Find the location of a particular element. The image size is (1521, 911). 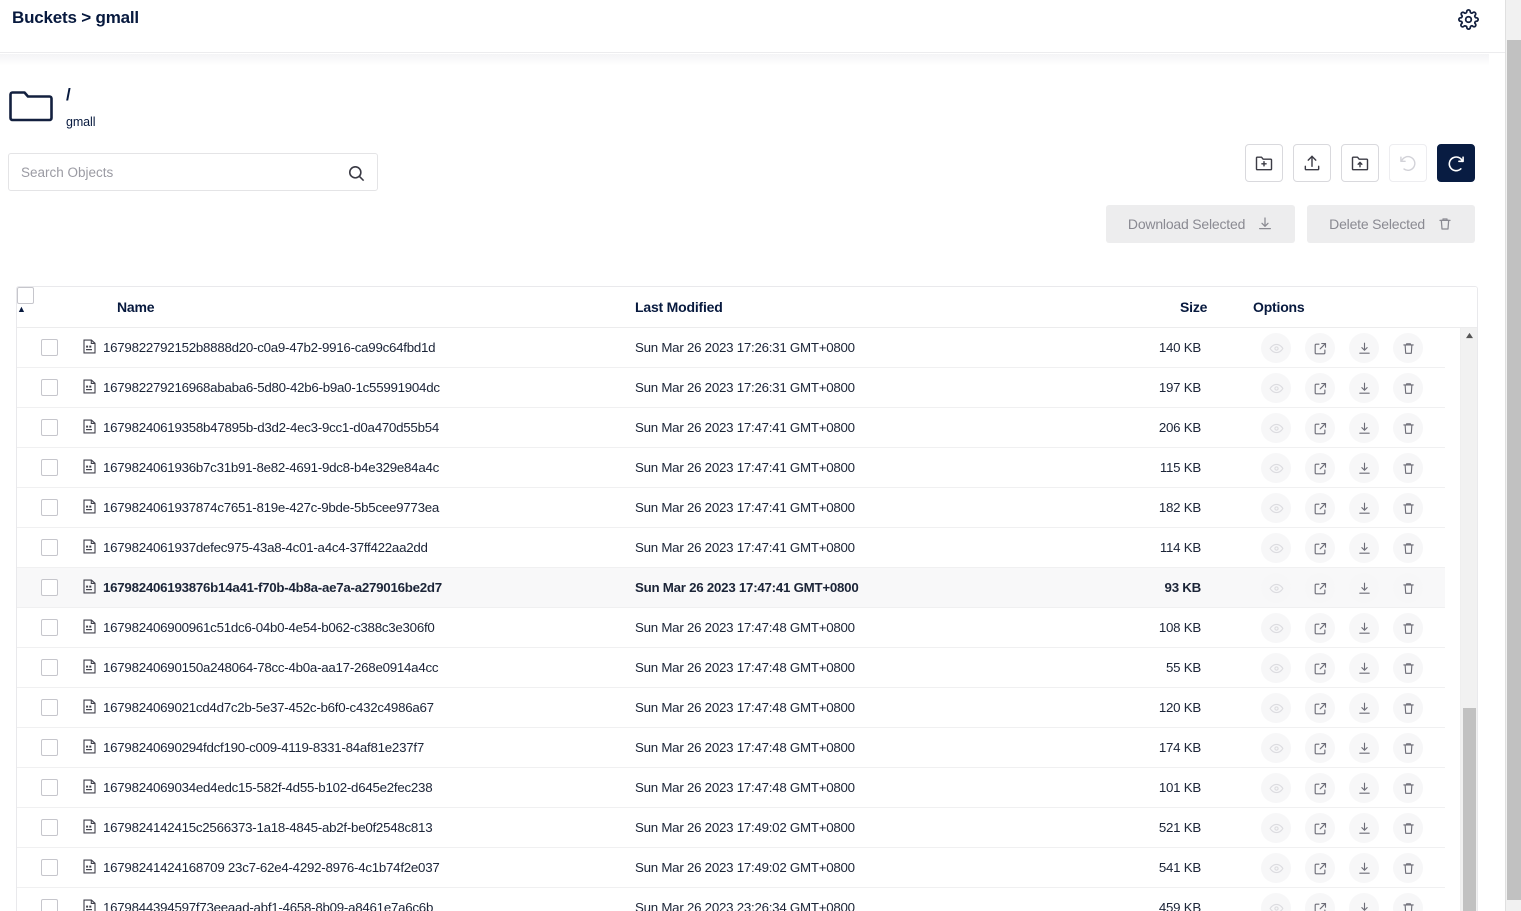

create-folder-button is located at coordinates (1264, 163).